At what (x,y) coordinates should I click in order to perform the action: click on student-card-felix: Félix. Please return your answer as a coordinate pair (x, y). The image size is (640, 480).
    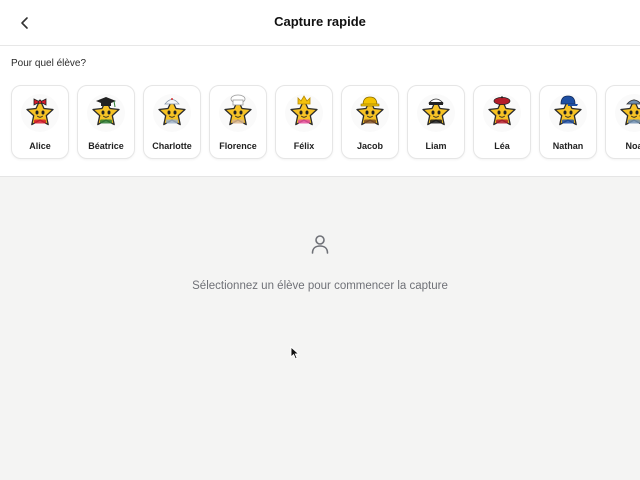
    Looking at the image, I should click on (304, 122).